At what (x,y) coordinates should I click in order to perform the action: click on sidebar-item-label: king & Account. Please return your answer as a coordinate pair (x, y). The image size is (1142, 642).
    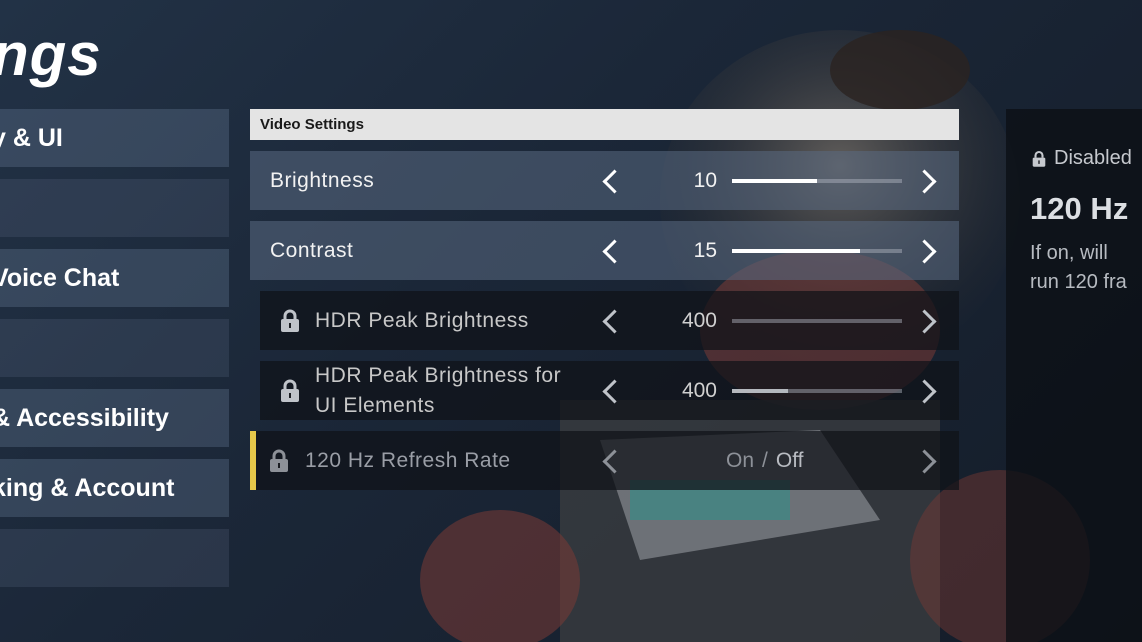
    Looking at the image, I should click on (87, 487).